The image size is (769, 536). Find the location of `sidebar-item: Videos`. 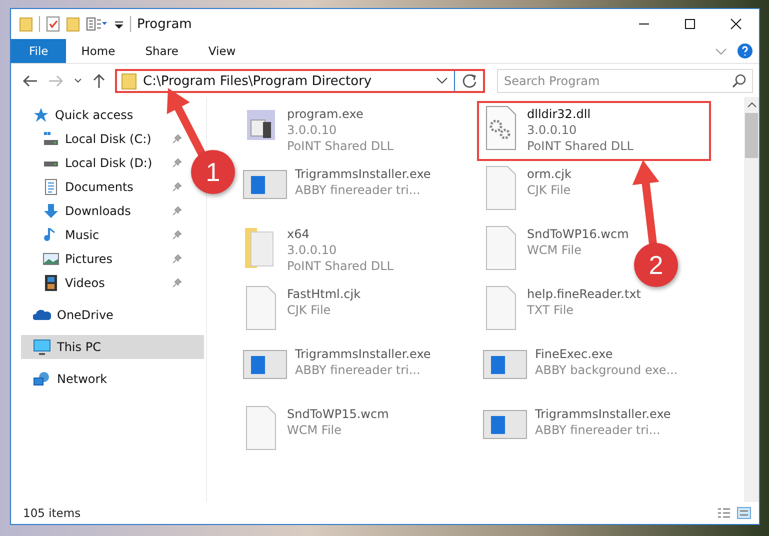

sidebar-item: Videos is located at coordinates (104, 283).